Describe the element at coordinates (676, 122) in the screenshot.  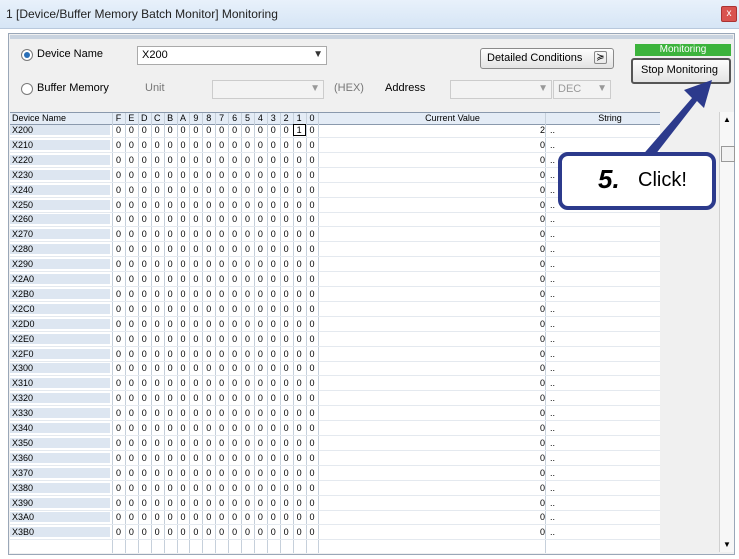
I see `callout-arrow` at that location.